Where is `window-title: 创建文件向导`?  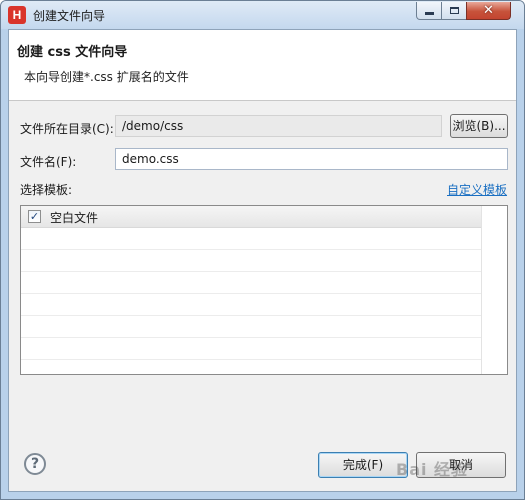 window-title: 创建文件向导 is located at coordinates (69, 16).